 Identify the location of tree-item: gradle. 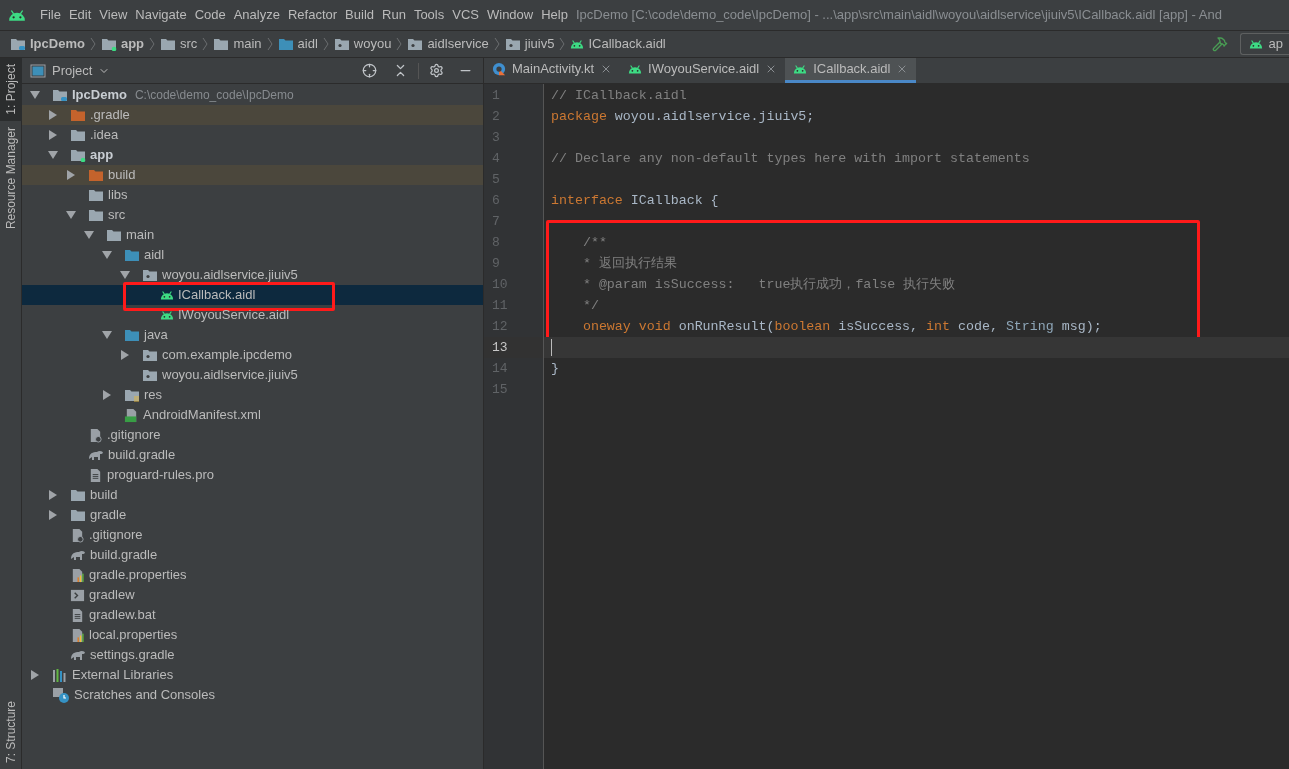
(252, 515).